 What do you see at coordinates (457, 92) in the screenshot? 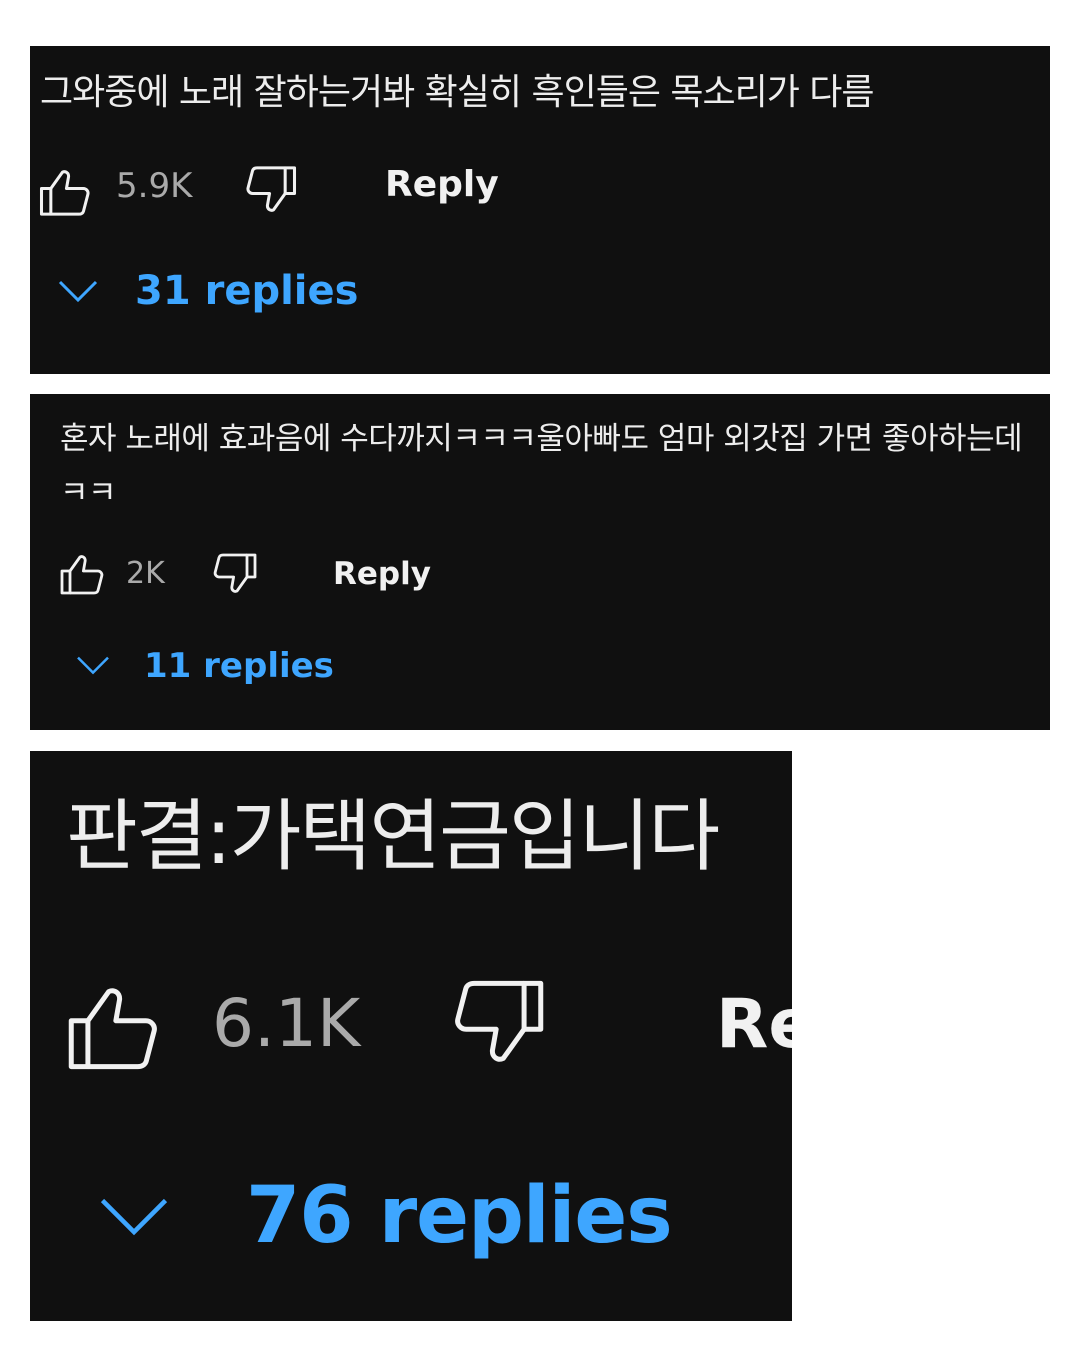
I see `comment-text: 그와중에 노래 잘하는거봐 확실히 흑인들은 목소리가 다름` at bounding box center [457, 92].